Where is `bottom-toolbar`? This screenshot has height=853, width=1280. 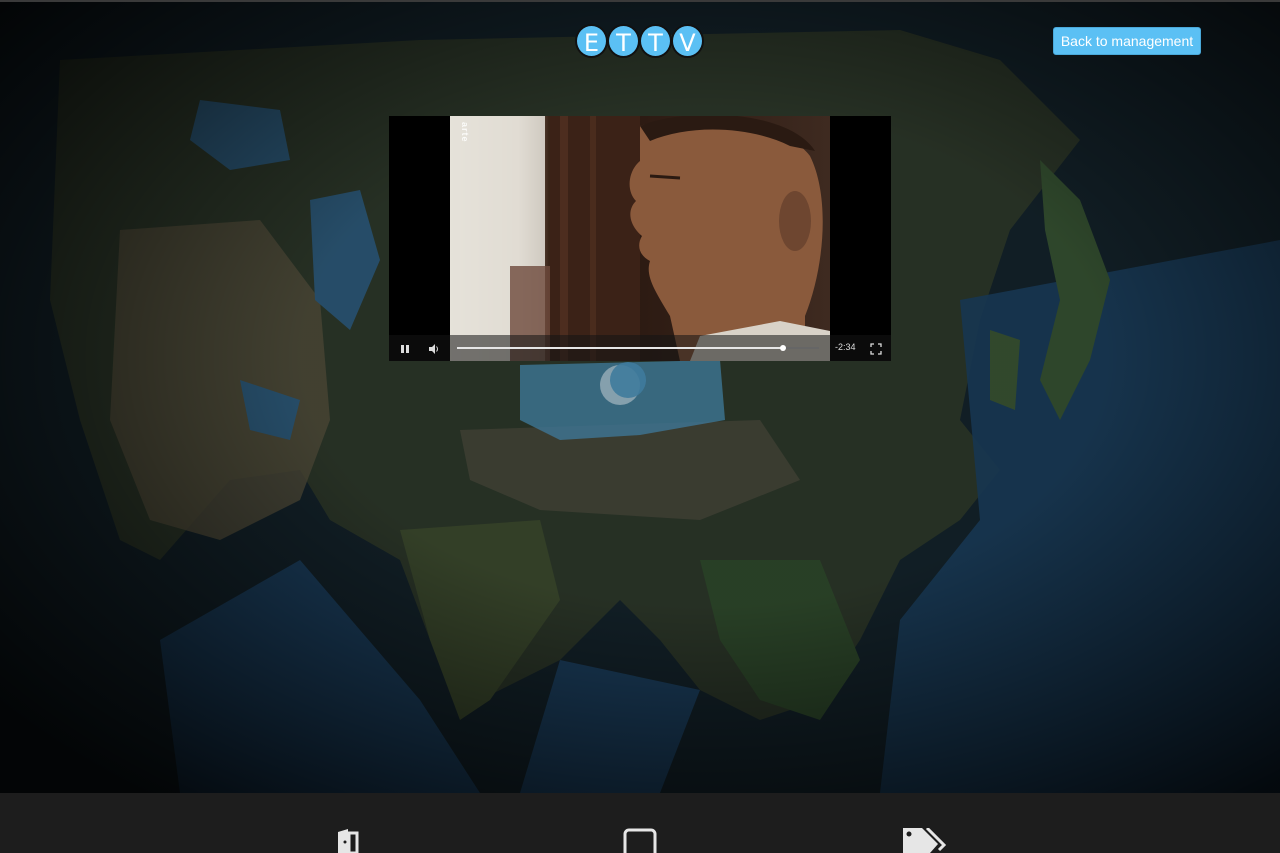 bottom-toolbar is located at coordinates (640, 823).